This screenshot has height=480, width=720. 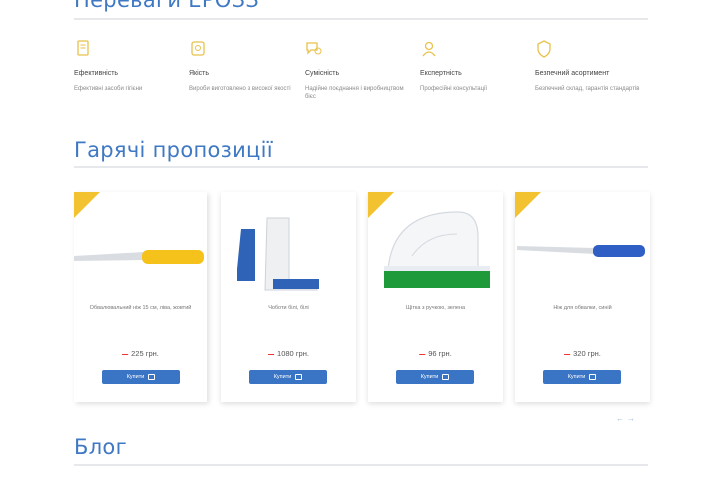 What do you see at coordinates (582, 251) in the screenshot?
I see `product-image-blue-knife` at bounding box center [582, 251].